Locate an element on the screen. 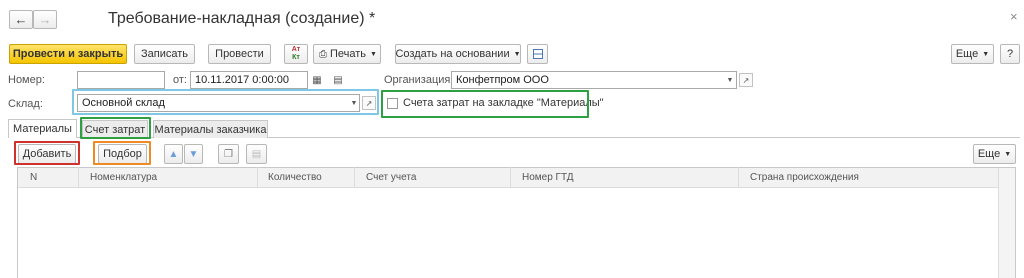  help-button: ? is located at coordinates (1010, 54).